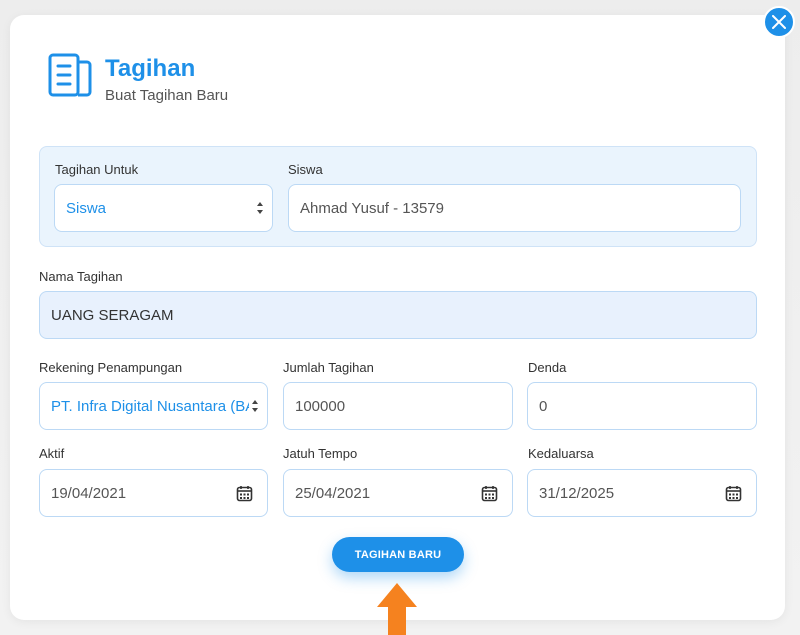 This screenshot has width=800, height=635. I want to click on siswa-input, so click(520, 208).